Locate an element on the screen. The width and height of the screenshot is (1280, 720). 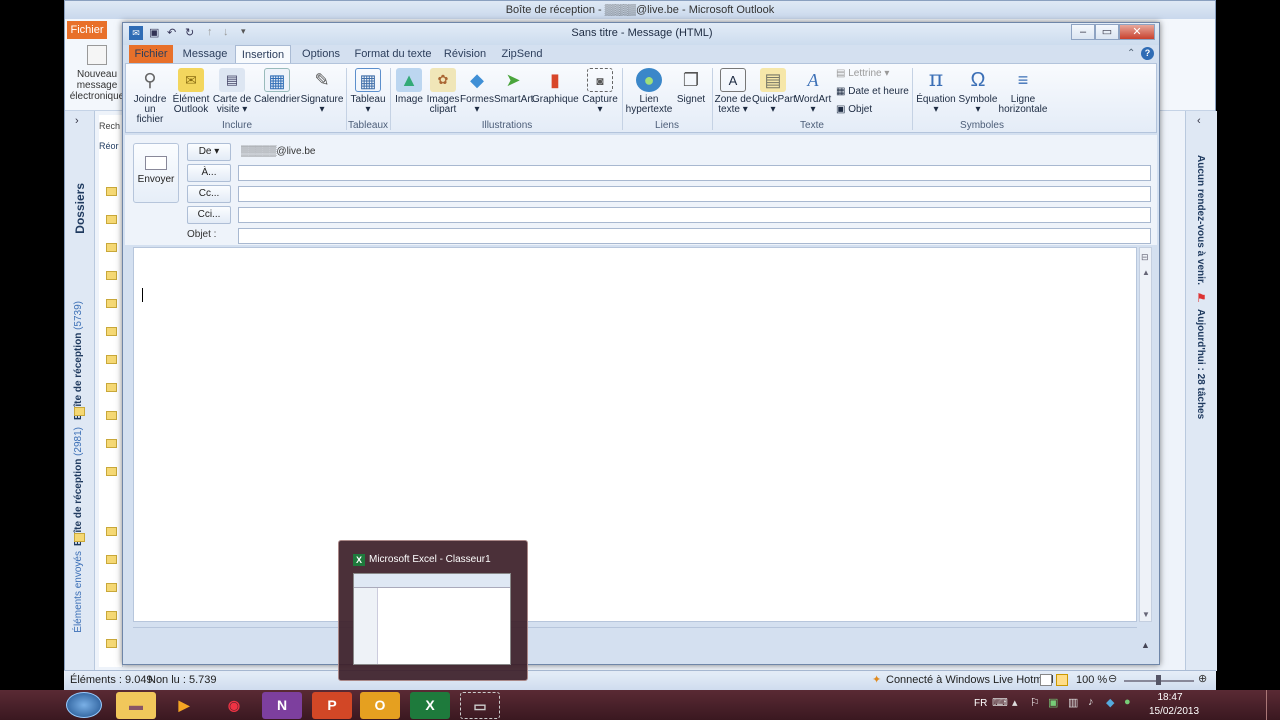
horizontal-line-button: ≡ Ligne horizontale is located at coordinates (1023, 91).